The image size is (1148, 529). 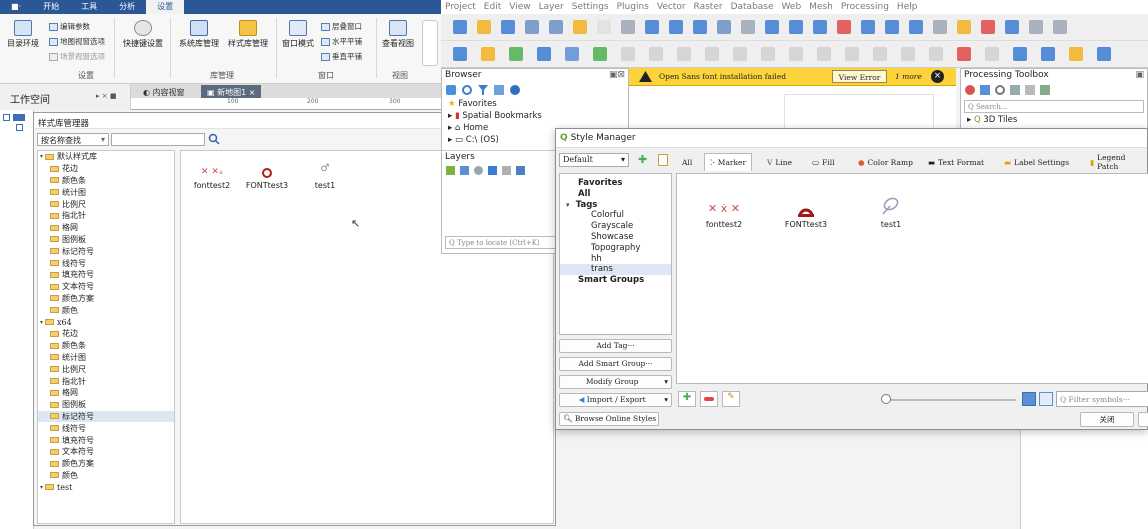 I want to click on group-item: trans, so click(x=615, y=270).